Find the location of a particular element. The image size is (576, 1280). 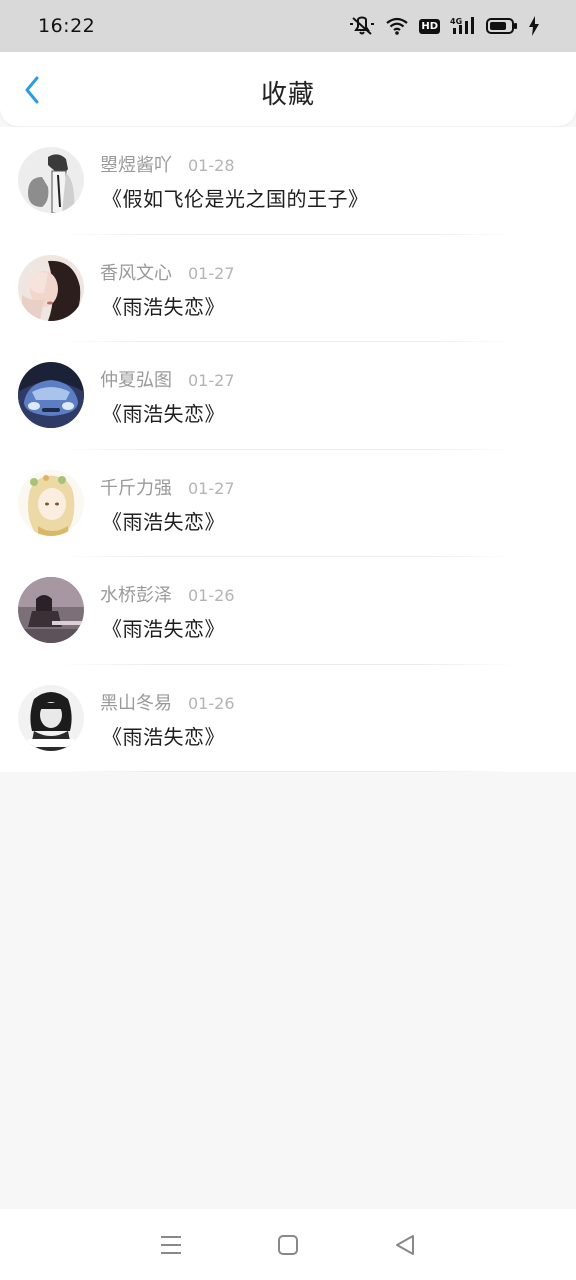

item-meta: 仲夏弘图 01-27 is located at coordinates (167, 379).